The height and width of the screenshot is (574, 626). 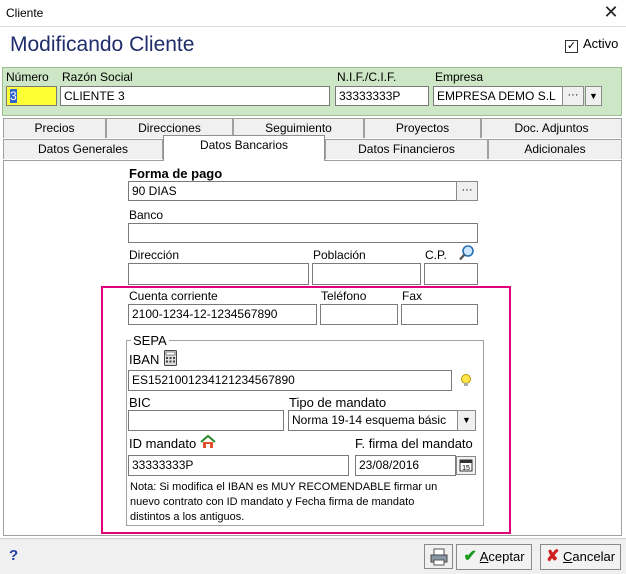 What do you see at coordinates (170, 359) in the screenshot?
I see `calculator-icon` at bounding box center [170, 359].